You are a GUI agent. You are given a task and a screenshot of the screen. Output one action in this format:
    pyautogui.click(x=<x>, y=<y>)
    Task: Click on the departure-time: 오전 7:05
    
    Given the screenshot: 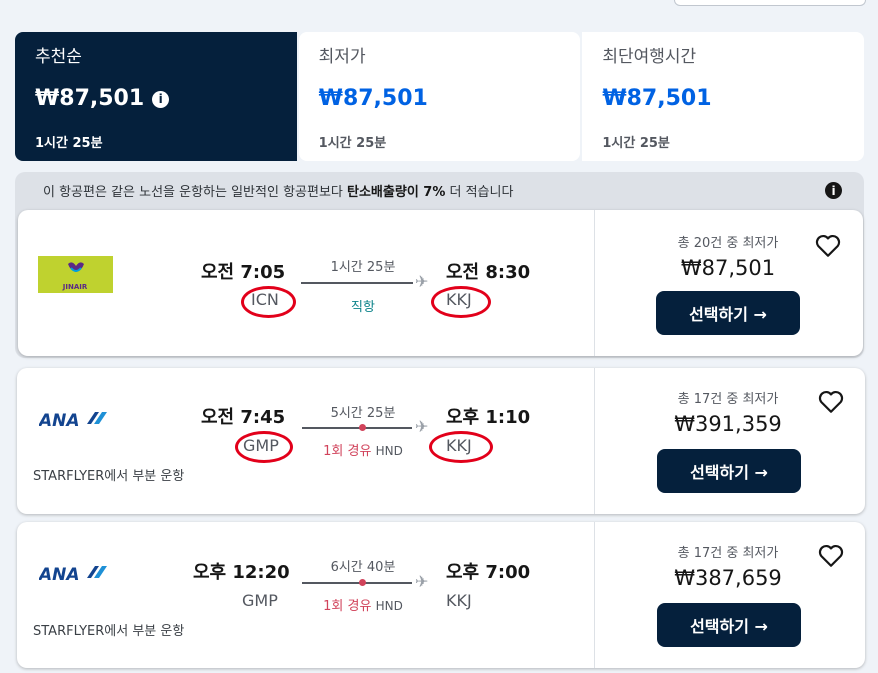 What is the action you would take?
    pyautogui.click(x=243, y=272)
    